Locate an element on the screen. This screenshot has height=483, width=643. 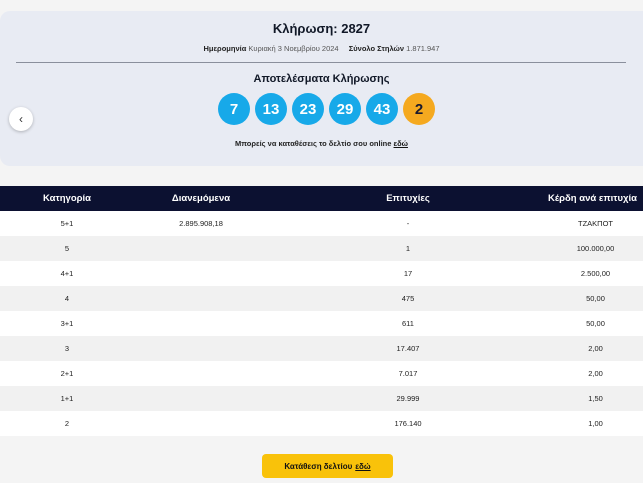
number-ball: 7 is located at coordinates (234, 109).